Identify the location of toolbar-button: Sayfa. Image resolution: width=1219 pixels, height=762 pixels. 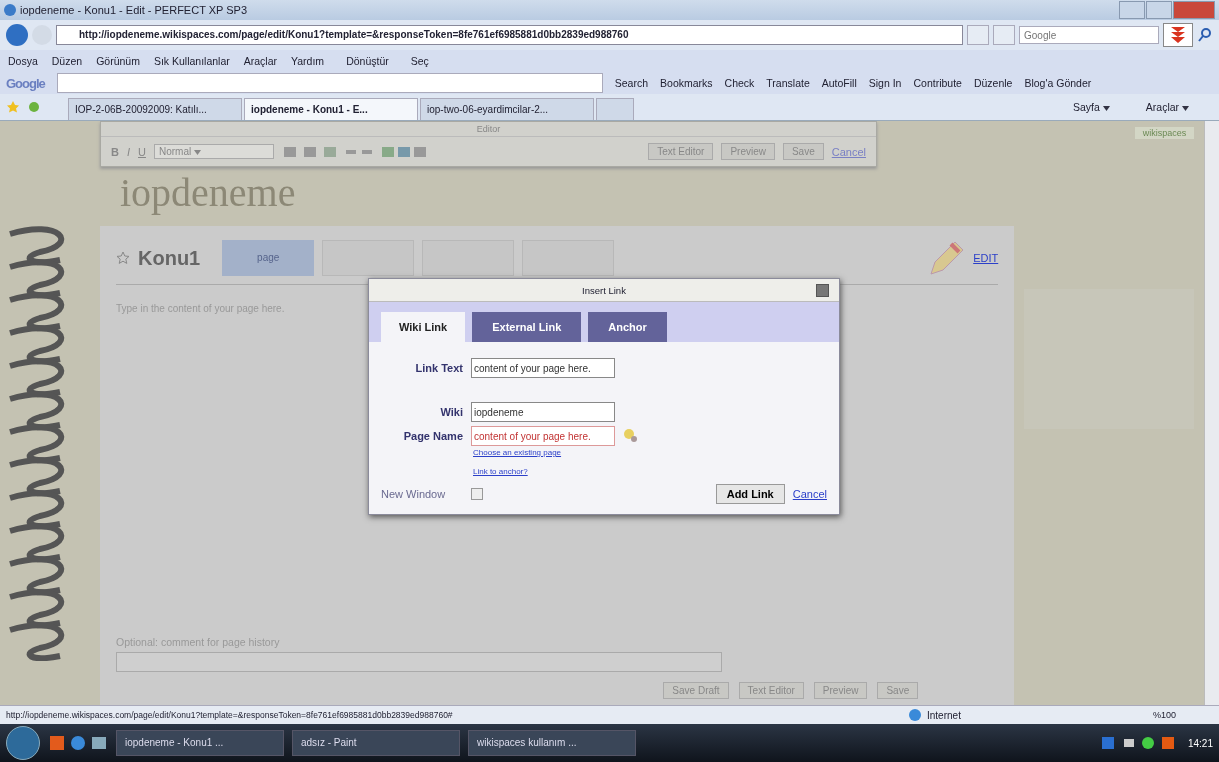
(1103, 107).